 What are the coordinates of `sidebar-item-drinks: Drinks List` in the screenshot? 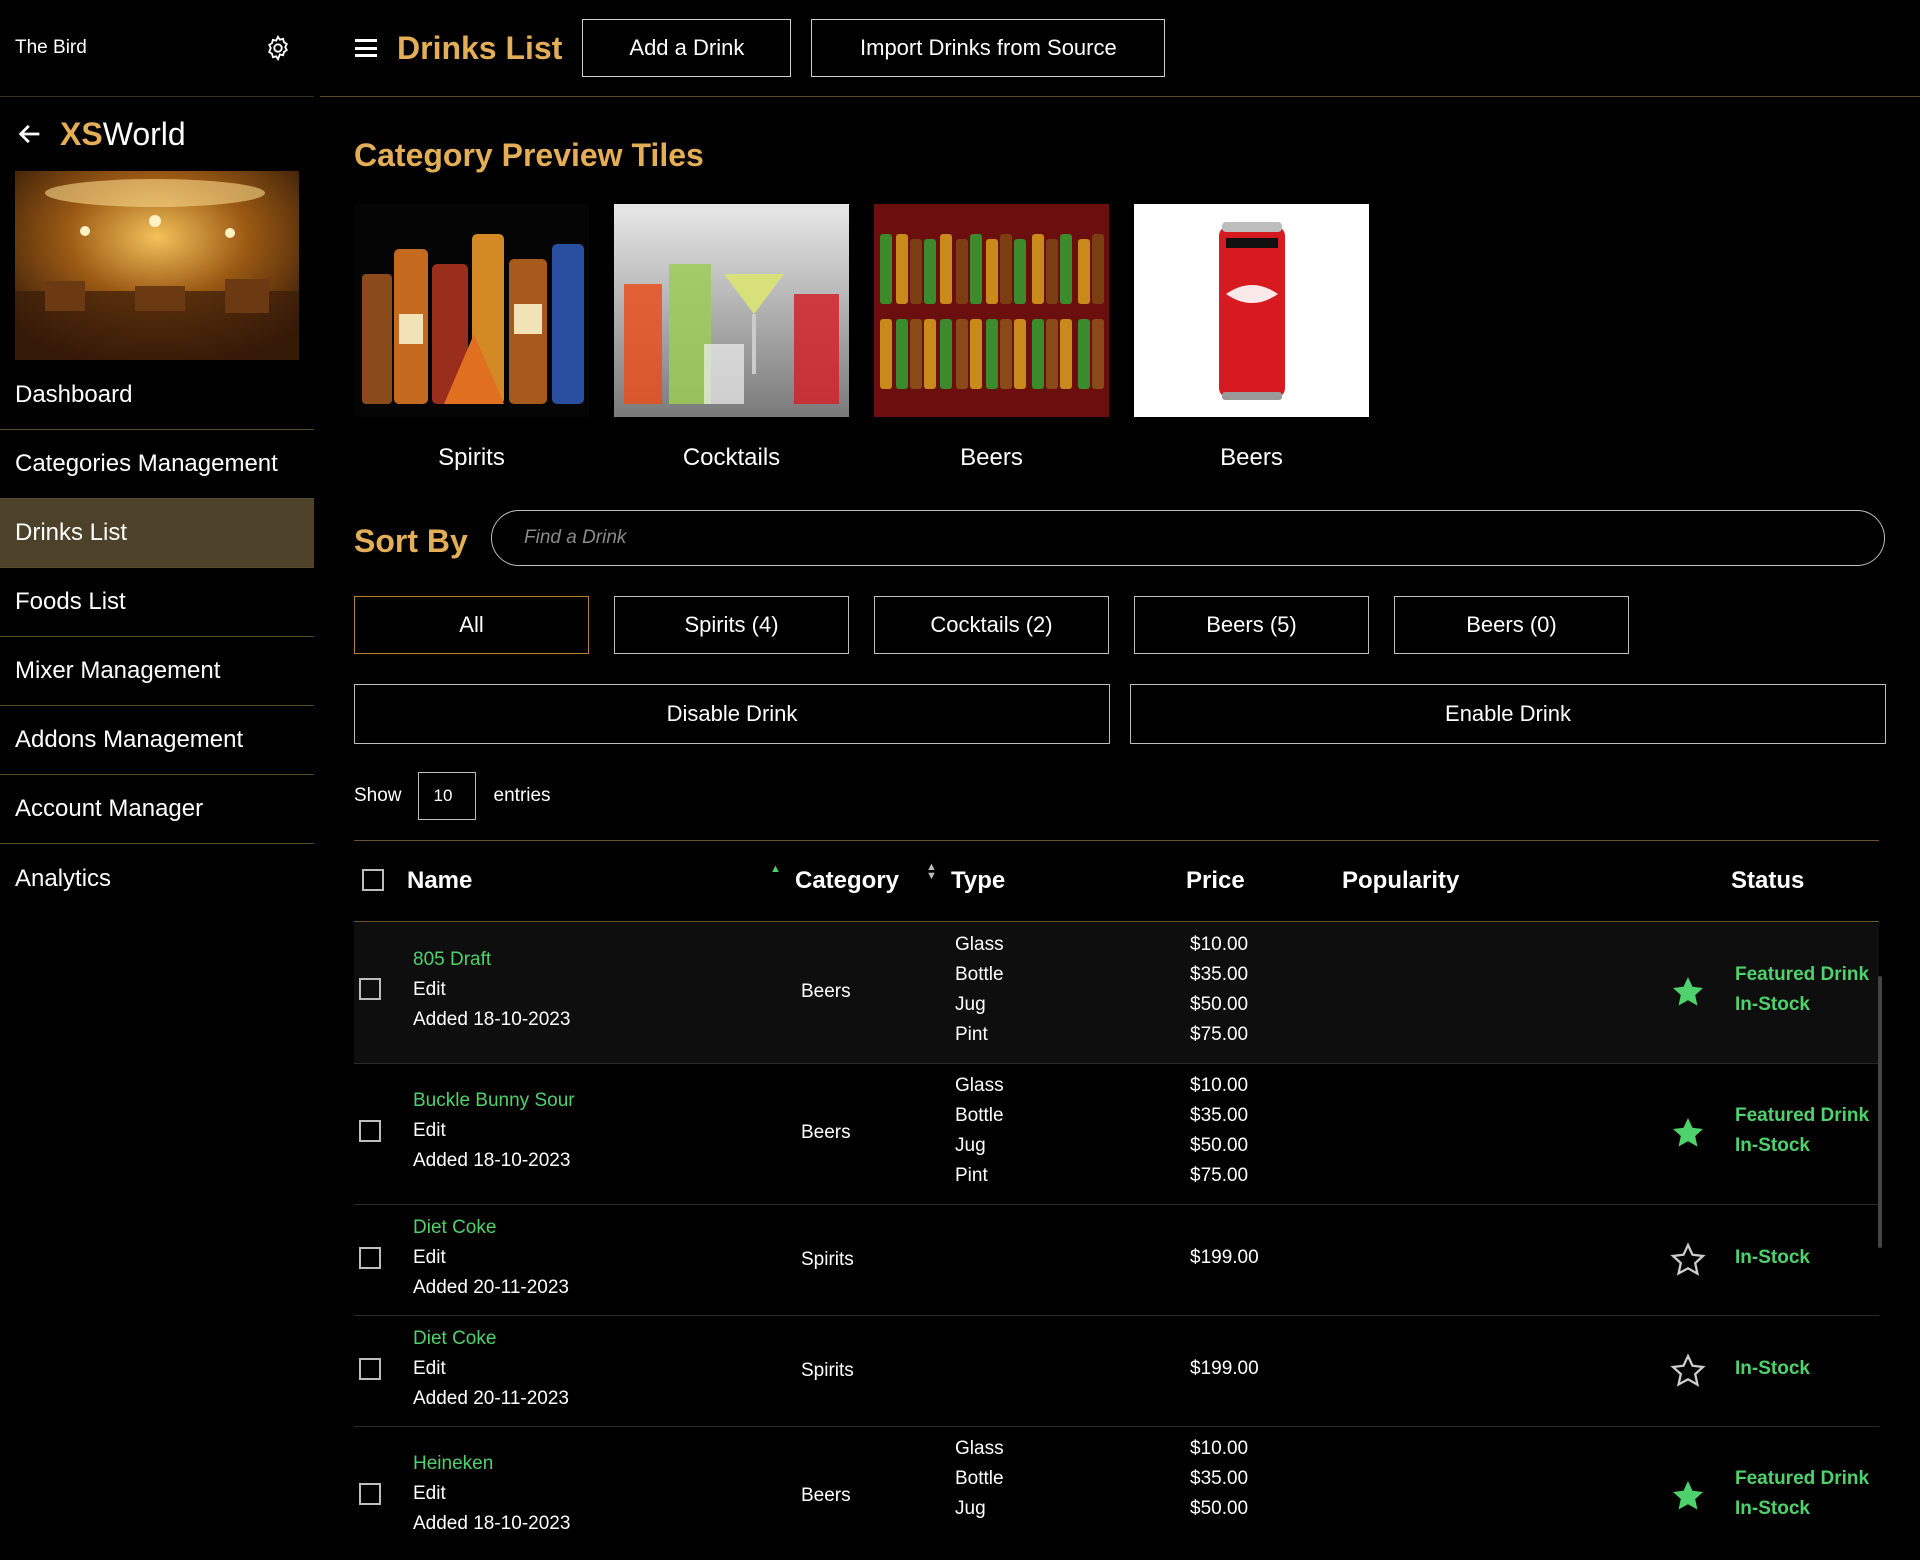 It's located at (157, 533).